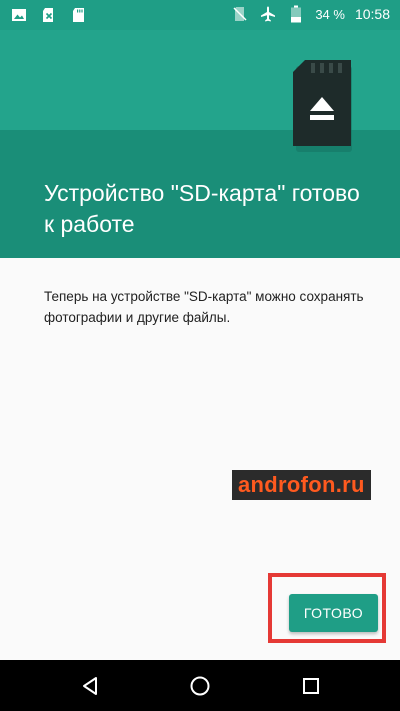 The width and height of the screenshot is (400, 711). What do you see at coordinates (268, 14) in the screenshot?
I see `airplane-mode-icon` at bounding box center [268, 14].